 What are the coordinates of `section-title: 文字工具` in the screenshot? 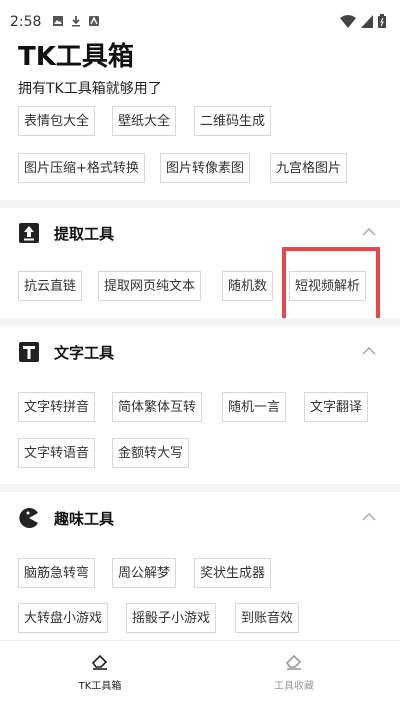 It's located at (84, 352).